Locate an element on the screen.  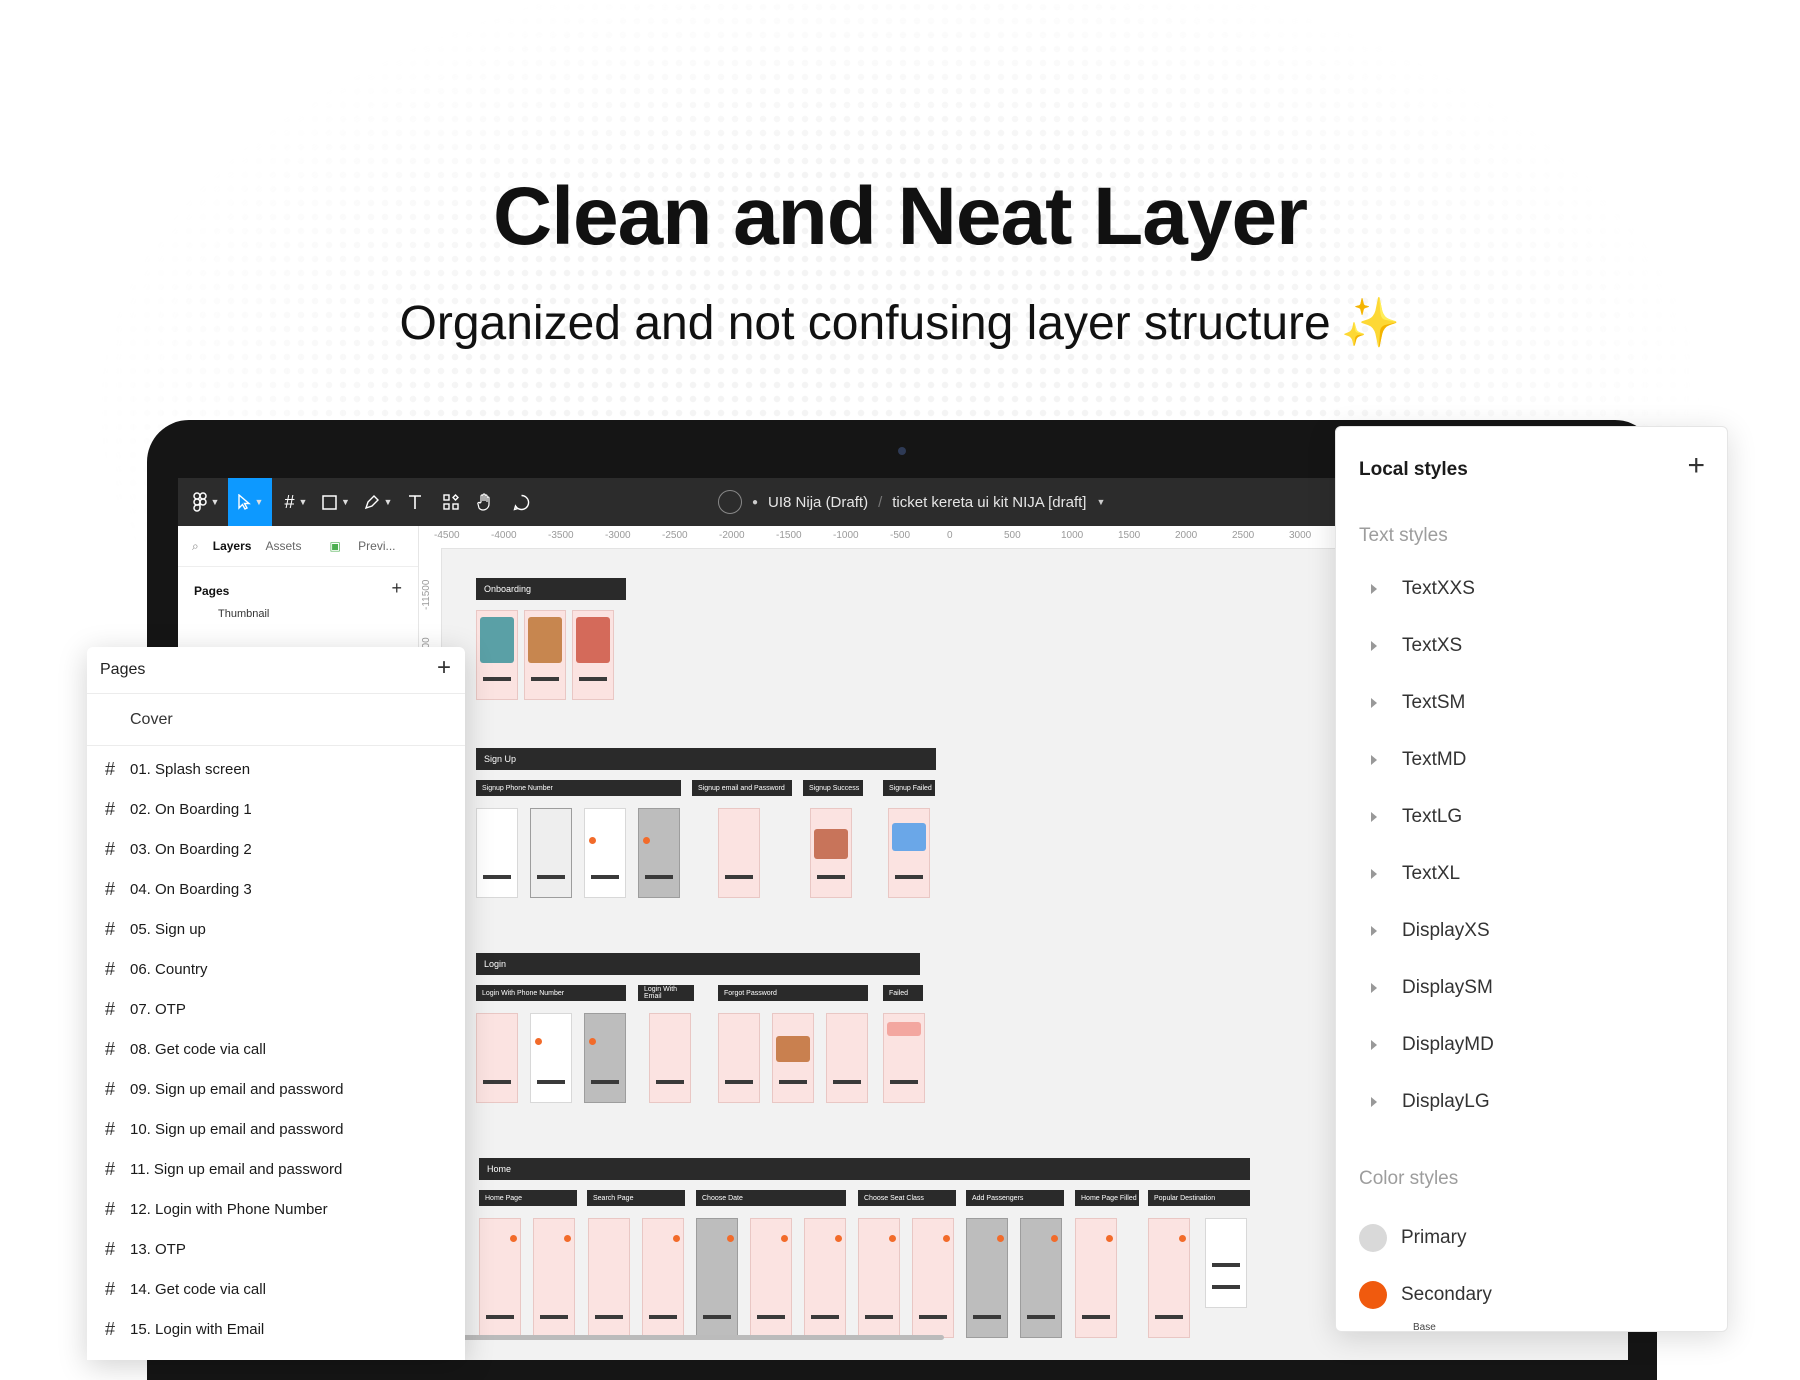
page-item: #04. On Boarding 3 is located at coordinates (276, 889).